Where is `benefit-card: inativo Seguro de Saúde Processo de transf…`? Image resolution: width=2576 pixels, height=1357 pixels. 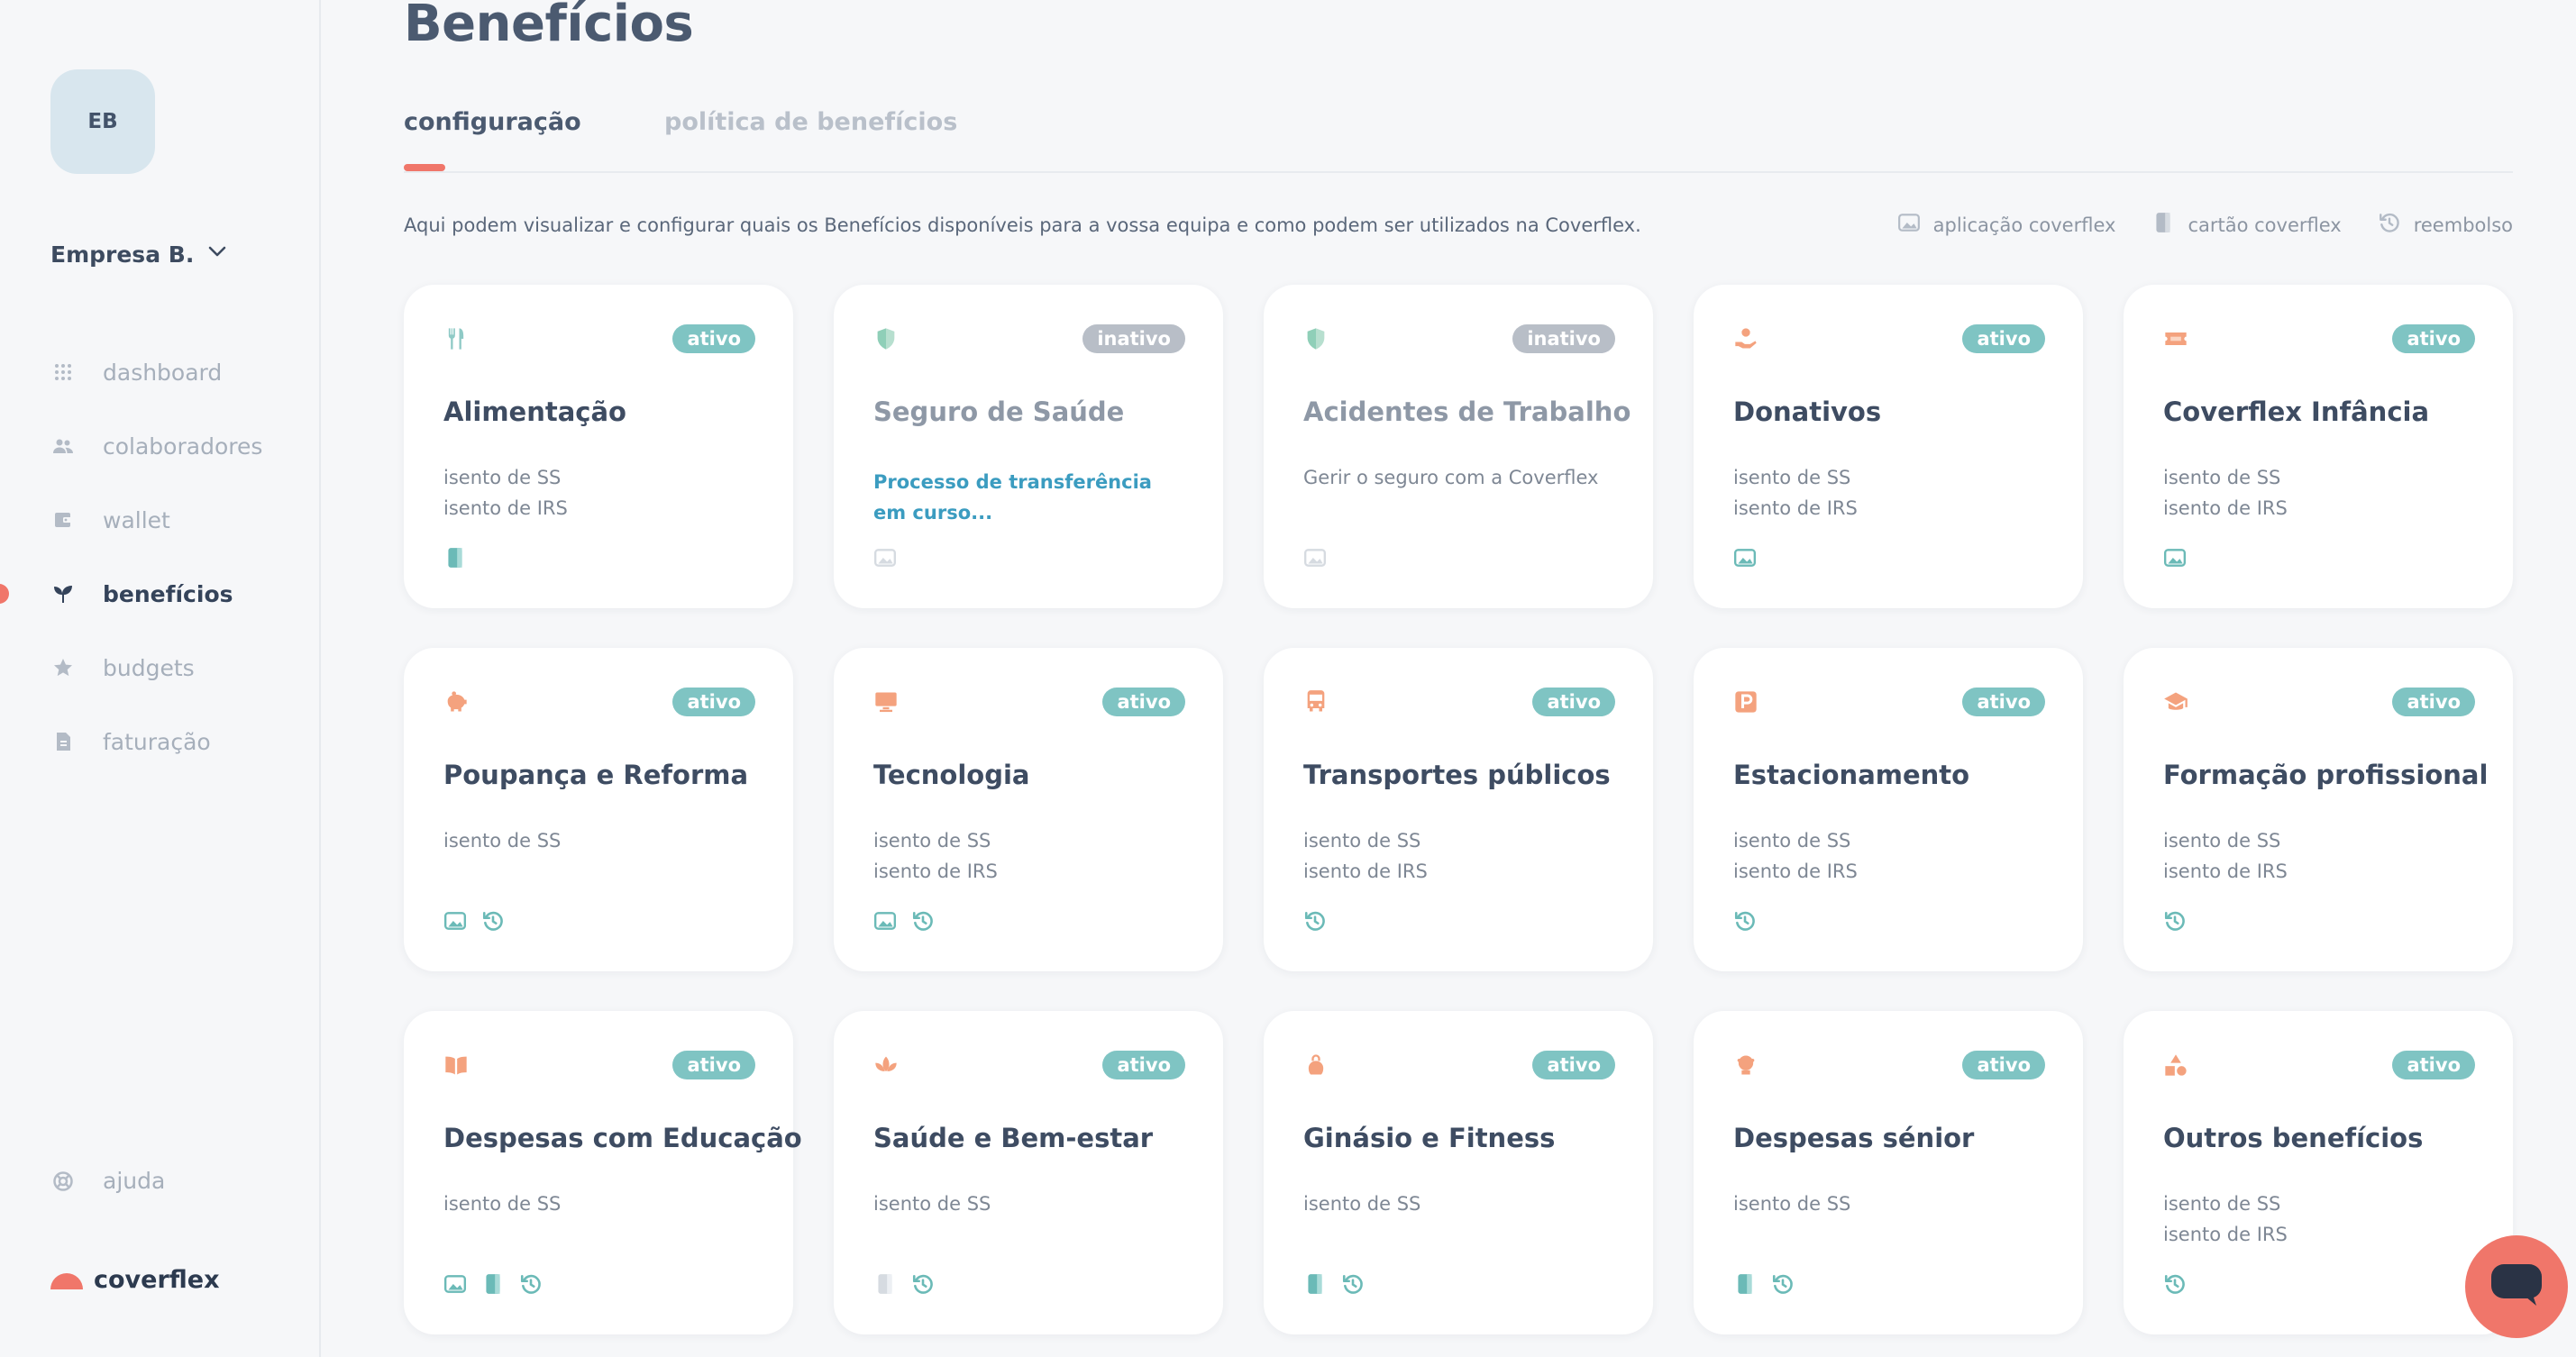 benefit-card: inativo Seguro de Saúde Processo de transf… is located at coordinates (1028, 446).